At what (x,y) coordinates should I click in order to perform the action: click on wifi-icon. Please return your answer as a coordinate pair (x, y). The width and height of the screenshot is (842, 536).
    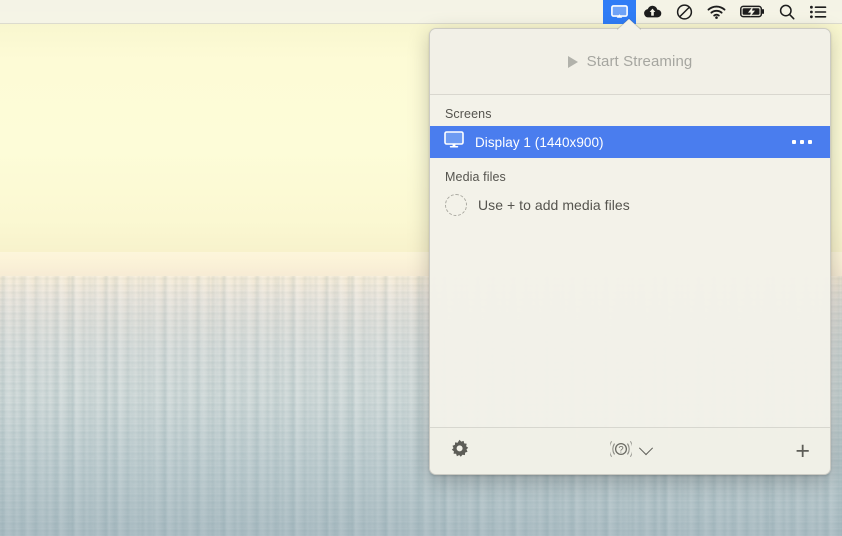
    Looking at the image, I should click on (716, 12).